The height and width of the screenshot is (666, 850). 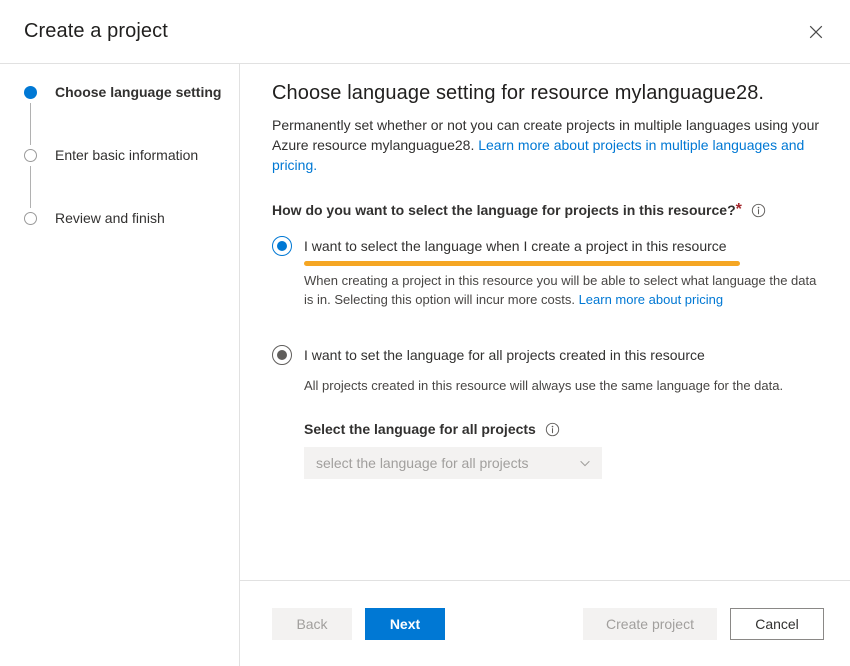 What do you see at coordinates (544, 623) in the screenshot?
I see `dialog-footer: Back Next Create project Cancel` at bounding box center [544, 623].